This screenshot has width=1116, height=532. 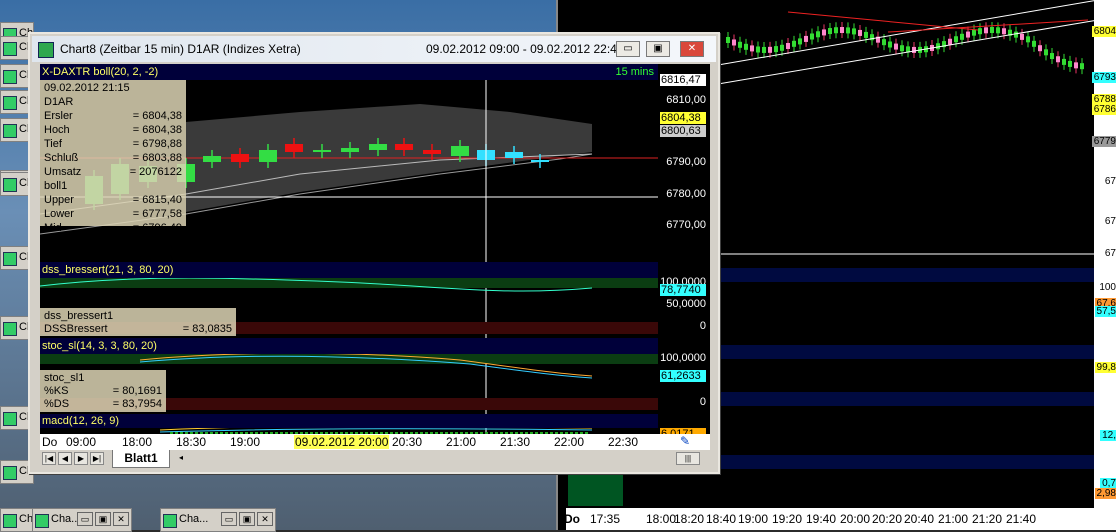 What do you see at coordinates (137, 442) in the screenshot?
I see `x-label: 18:00` at bounding box center [137, 442].